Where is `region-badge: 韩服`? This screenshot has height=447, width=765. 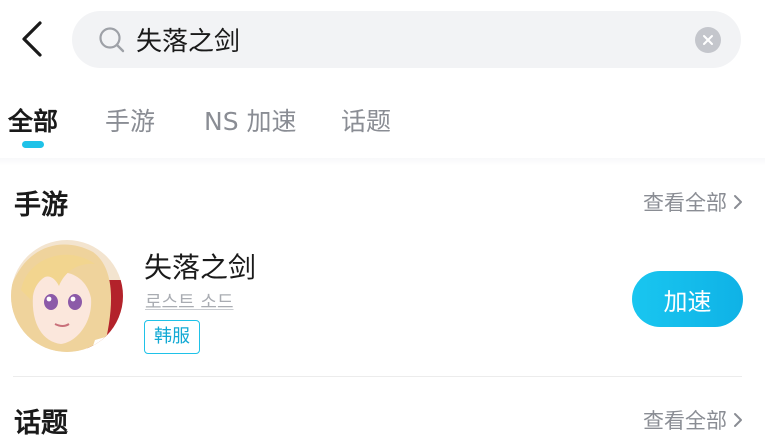 region-badge: 韩服 is located at coordinates (172, 337).